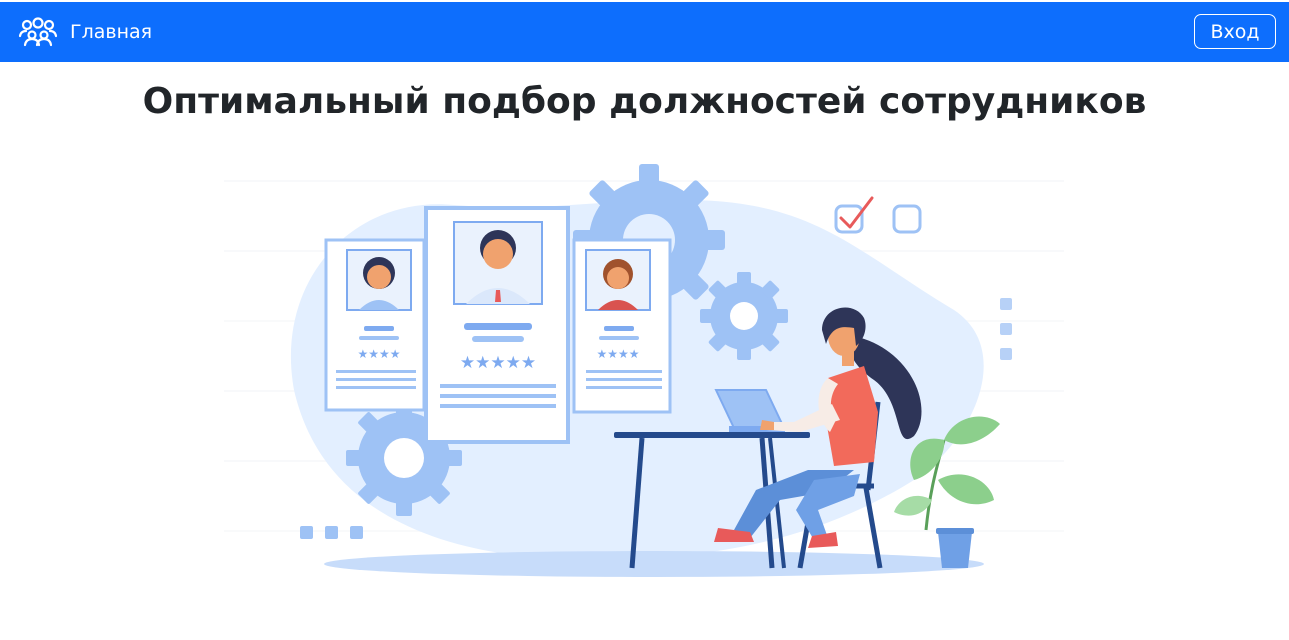 Image resolution: width=1289 pixels, height=640 pixels. I want to click on resume-card-center: ★★★★★, so click(497, 325).